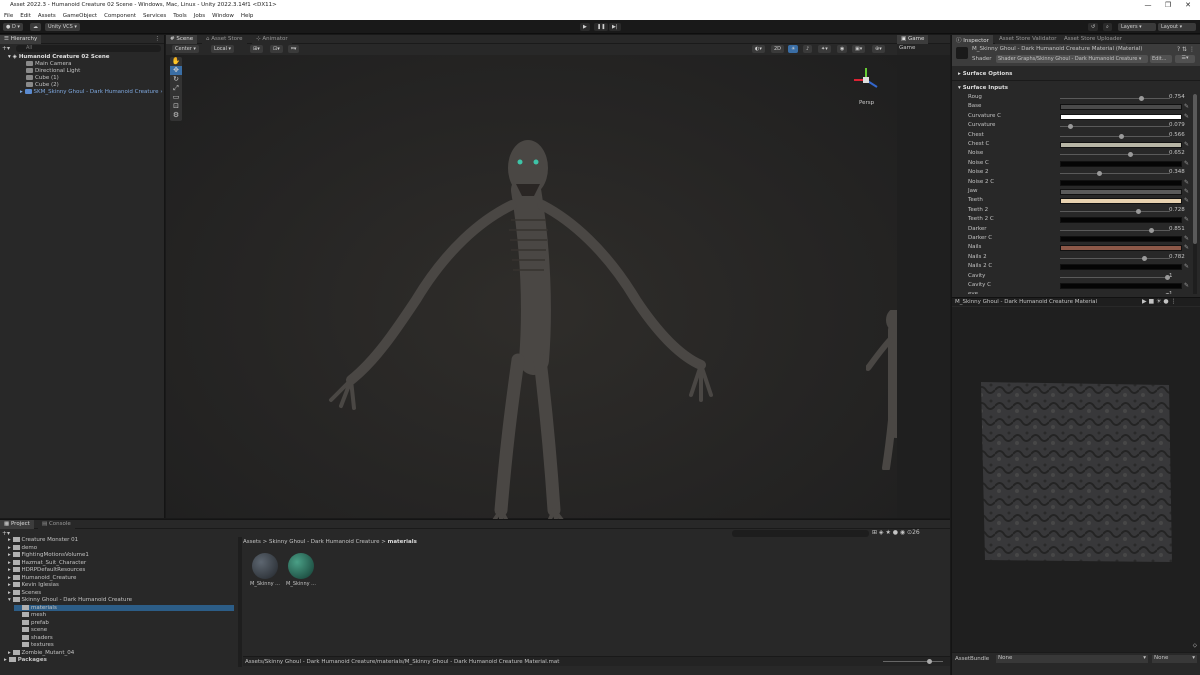 This screenshot has height=675, width=1200. I want to click on material-settings-icon: ? ⇅ ⋮, so click(1186, 49).